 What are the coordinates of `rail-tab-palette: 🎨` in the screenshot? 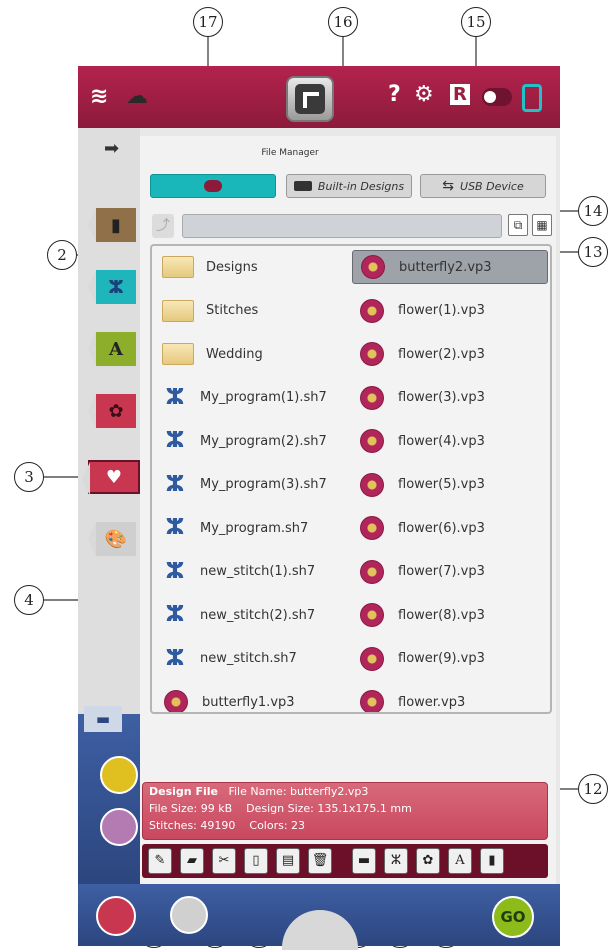 It's located at (112, 539).